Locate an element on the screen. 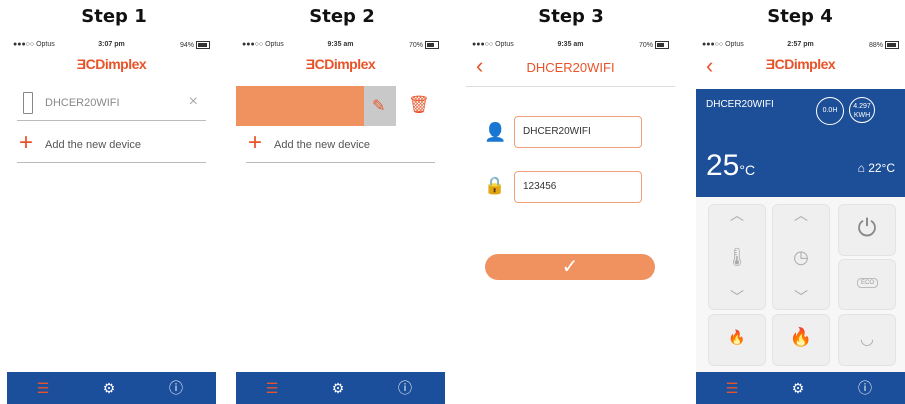  check-icon: ✓ is located at coordinates (570, 267).